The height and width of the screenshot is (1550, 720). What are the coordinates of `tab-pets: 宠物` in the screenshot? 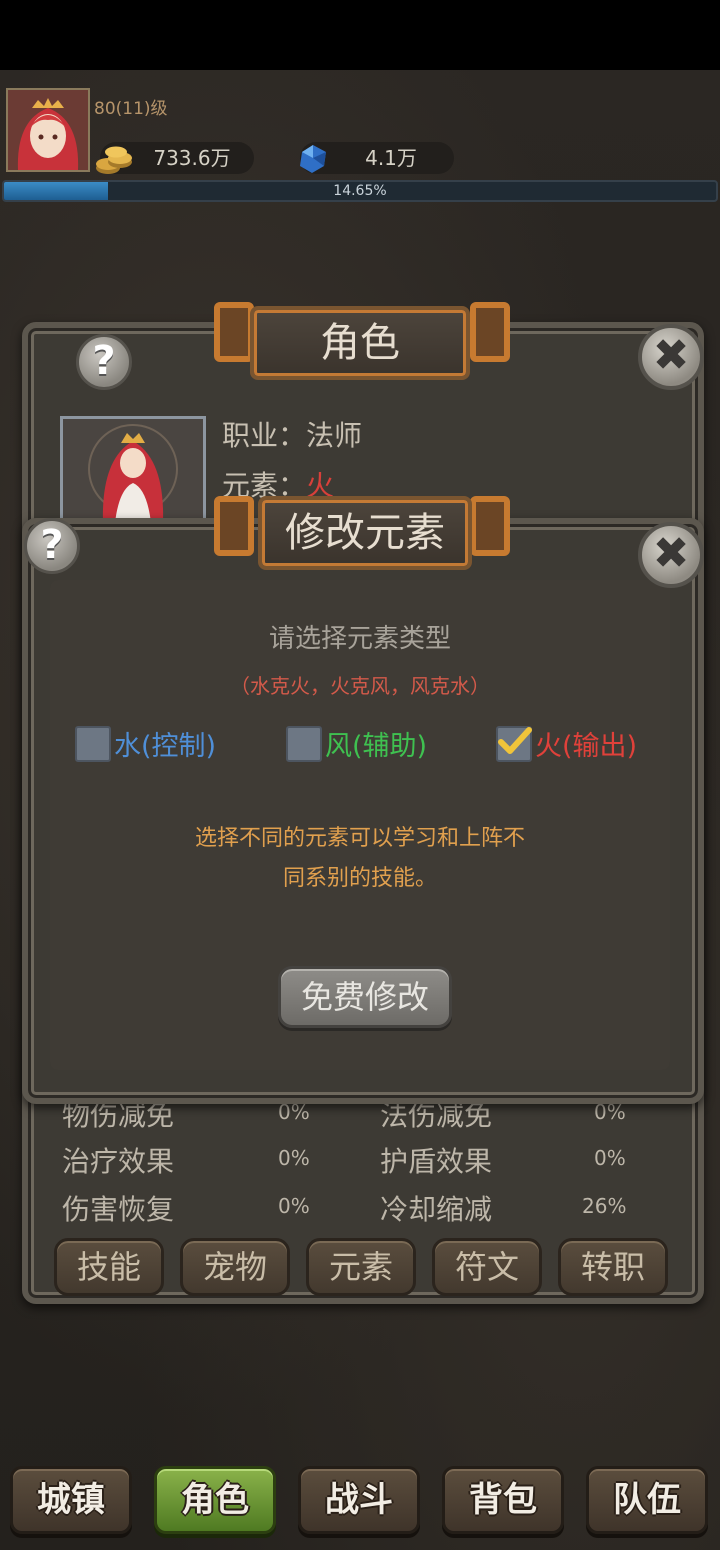 It's located at (235, 1267).